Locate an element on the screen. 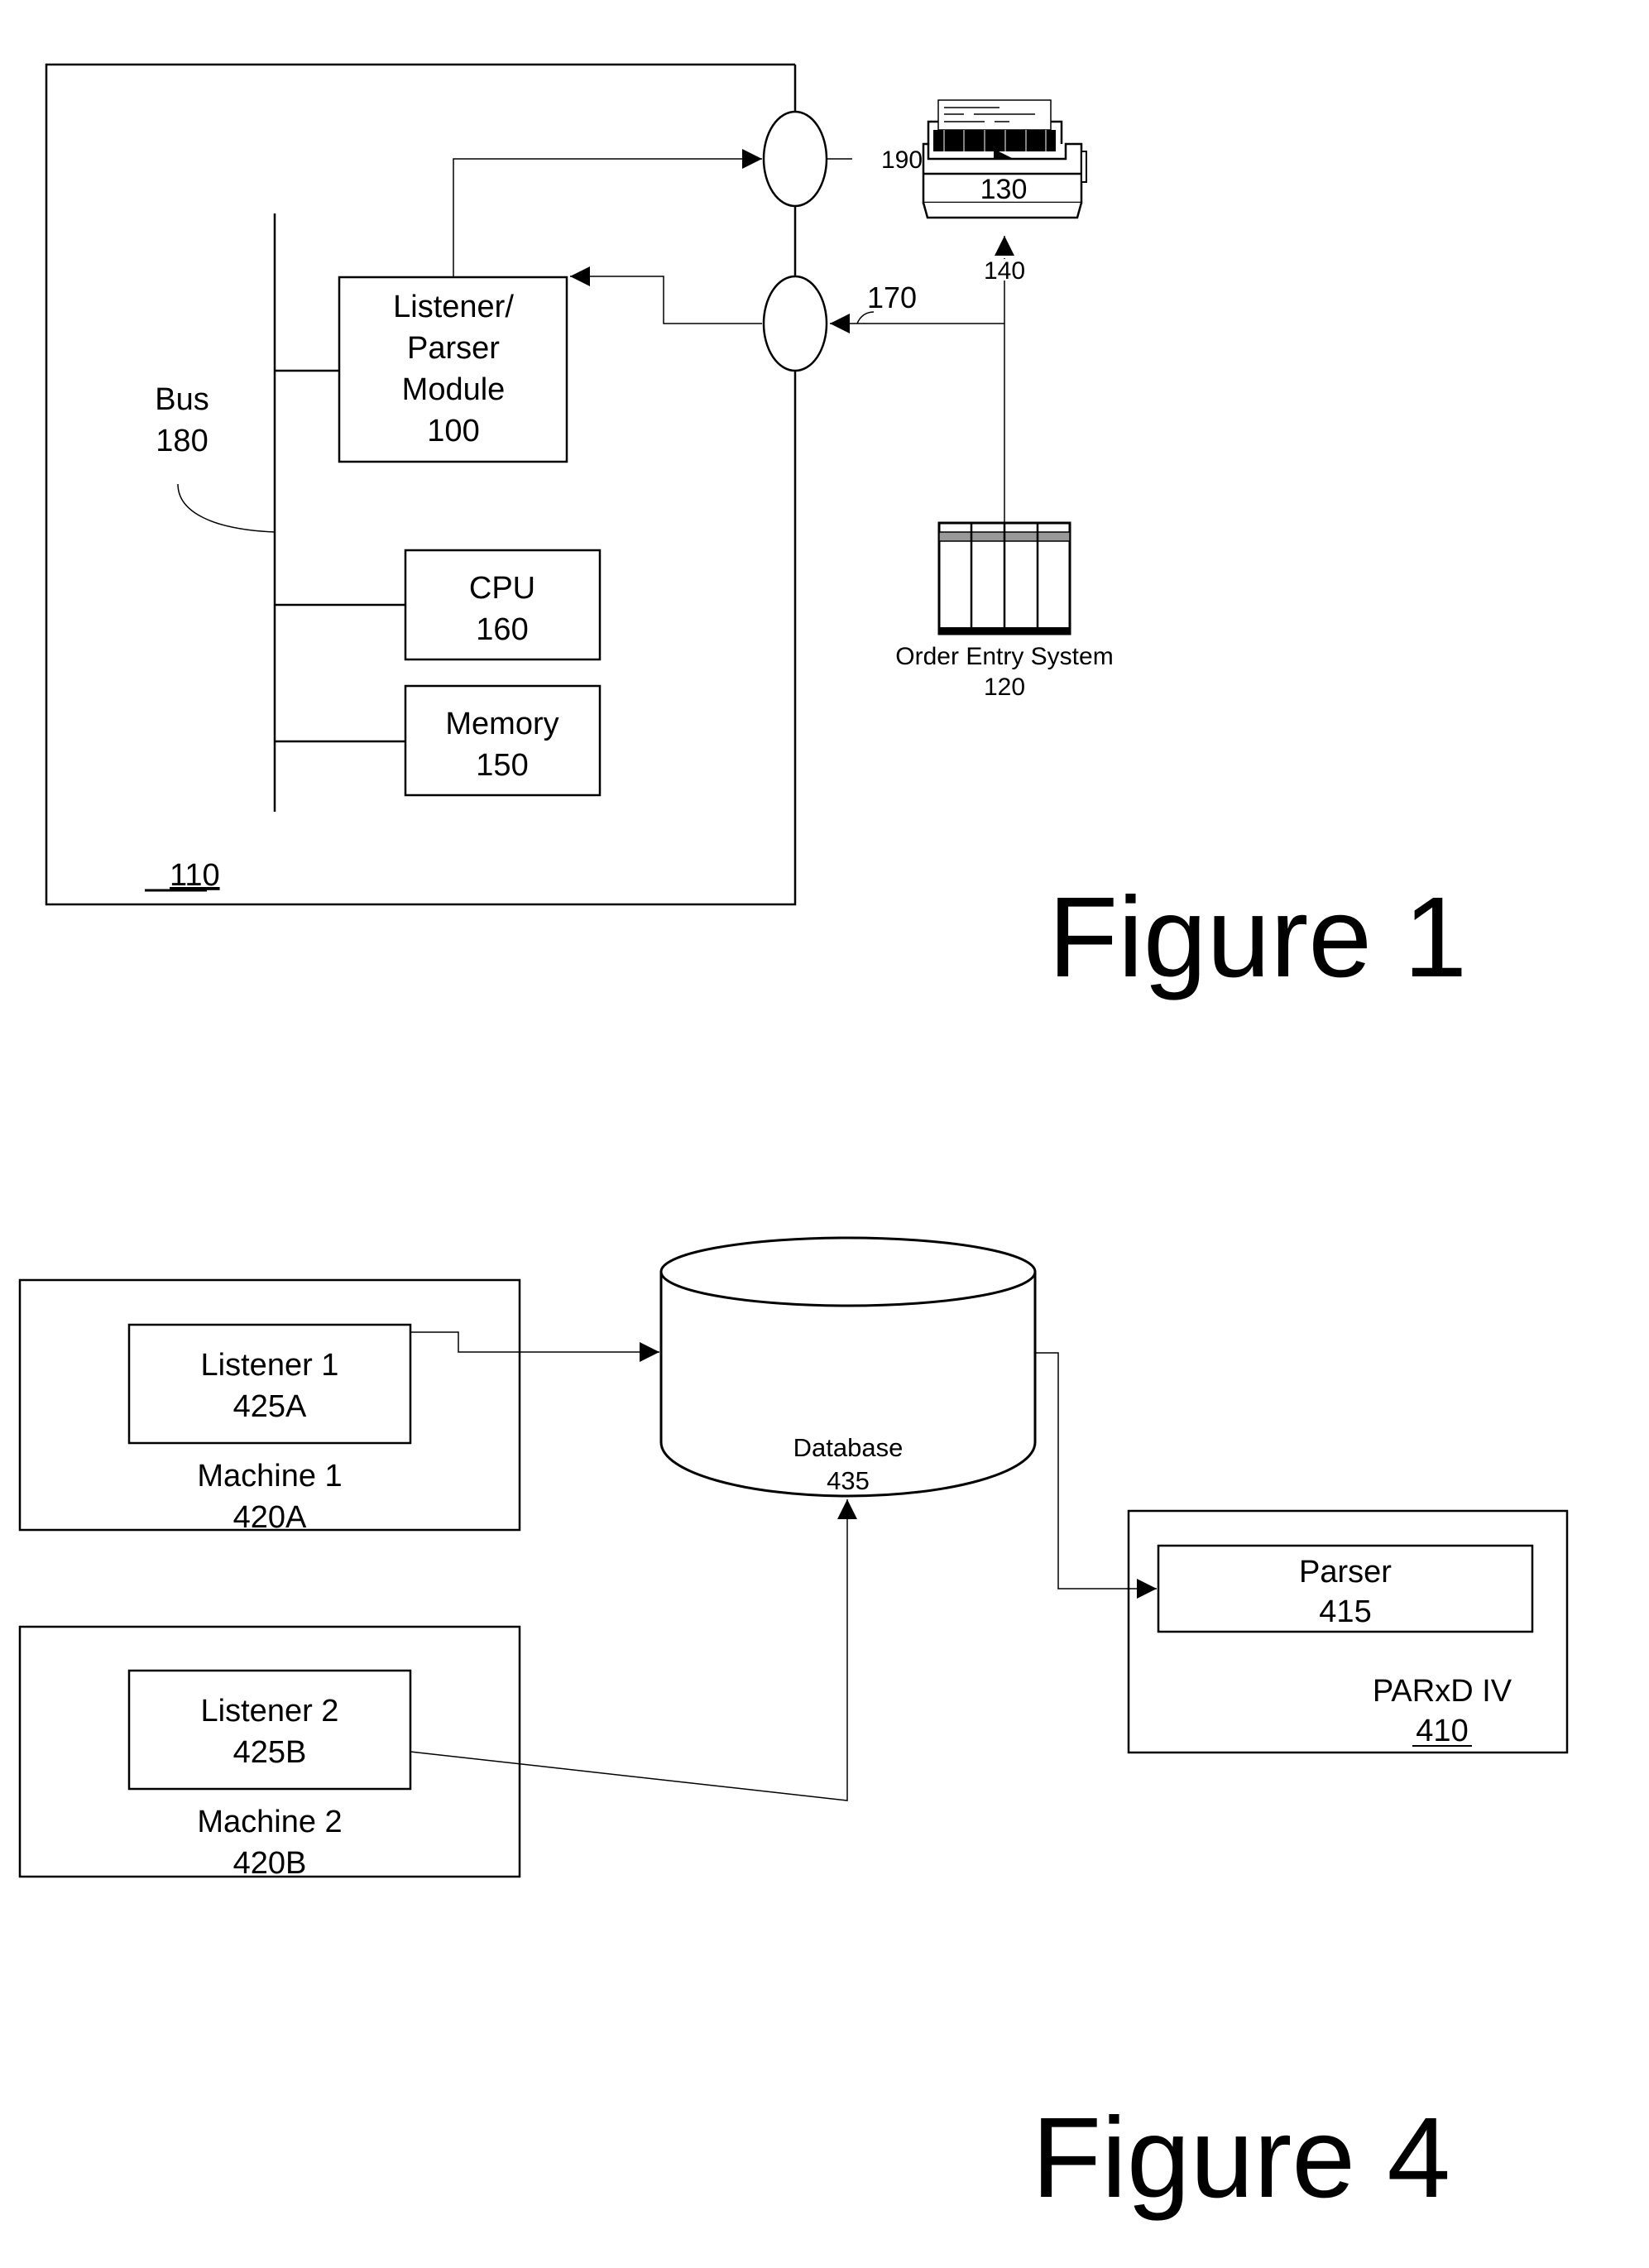 The height and width of the screenshot is (2268, 1649). database-ref: 435 is located at coordinates (848, 1480).